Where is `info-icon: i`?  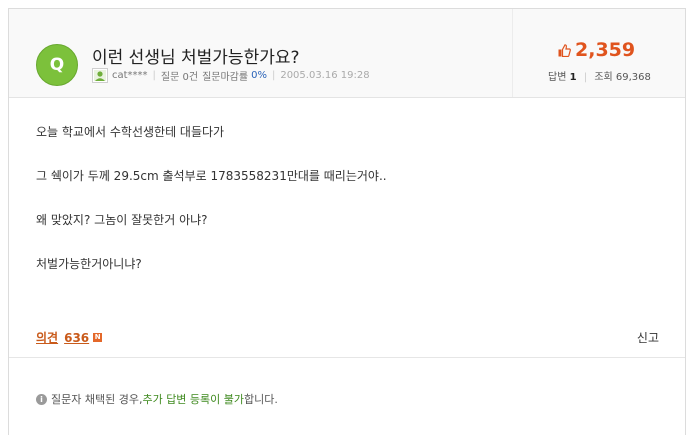
info-icon: i is located at coordinates (41, 399).